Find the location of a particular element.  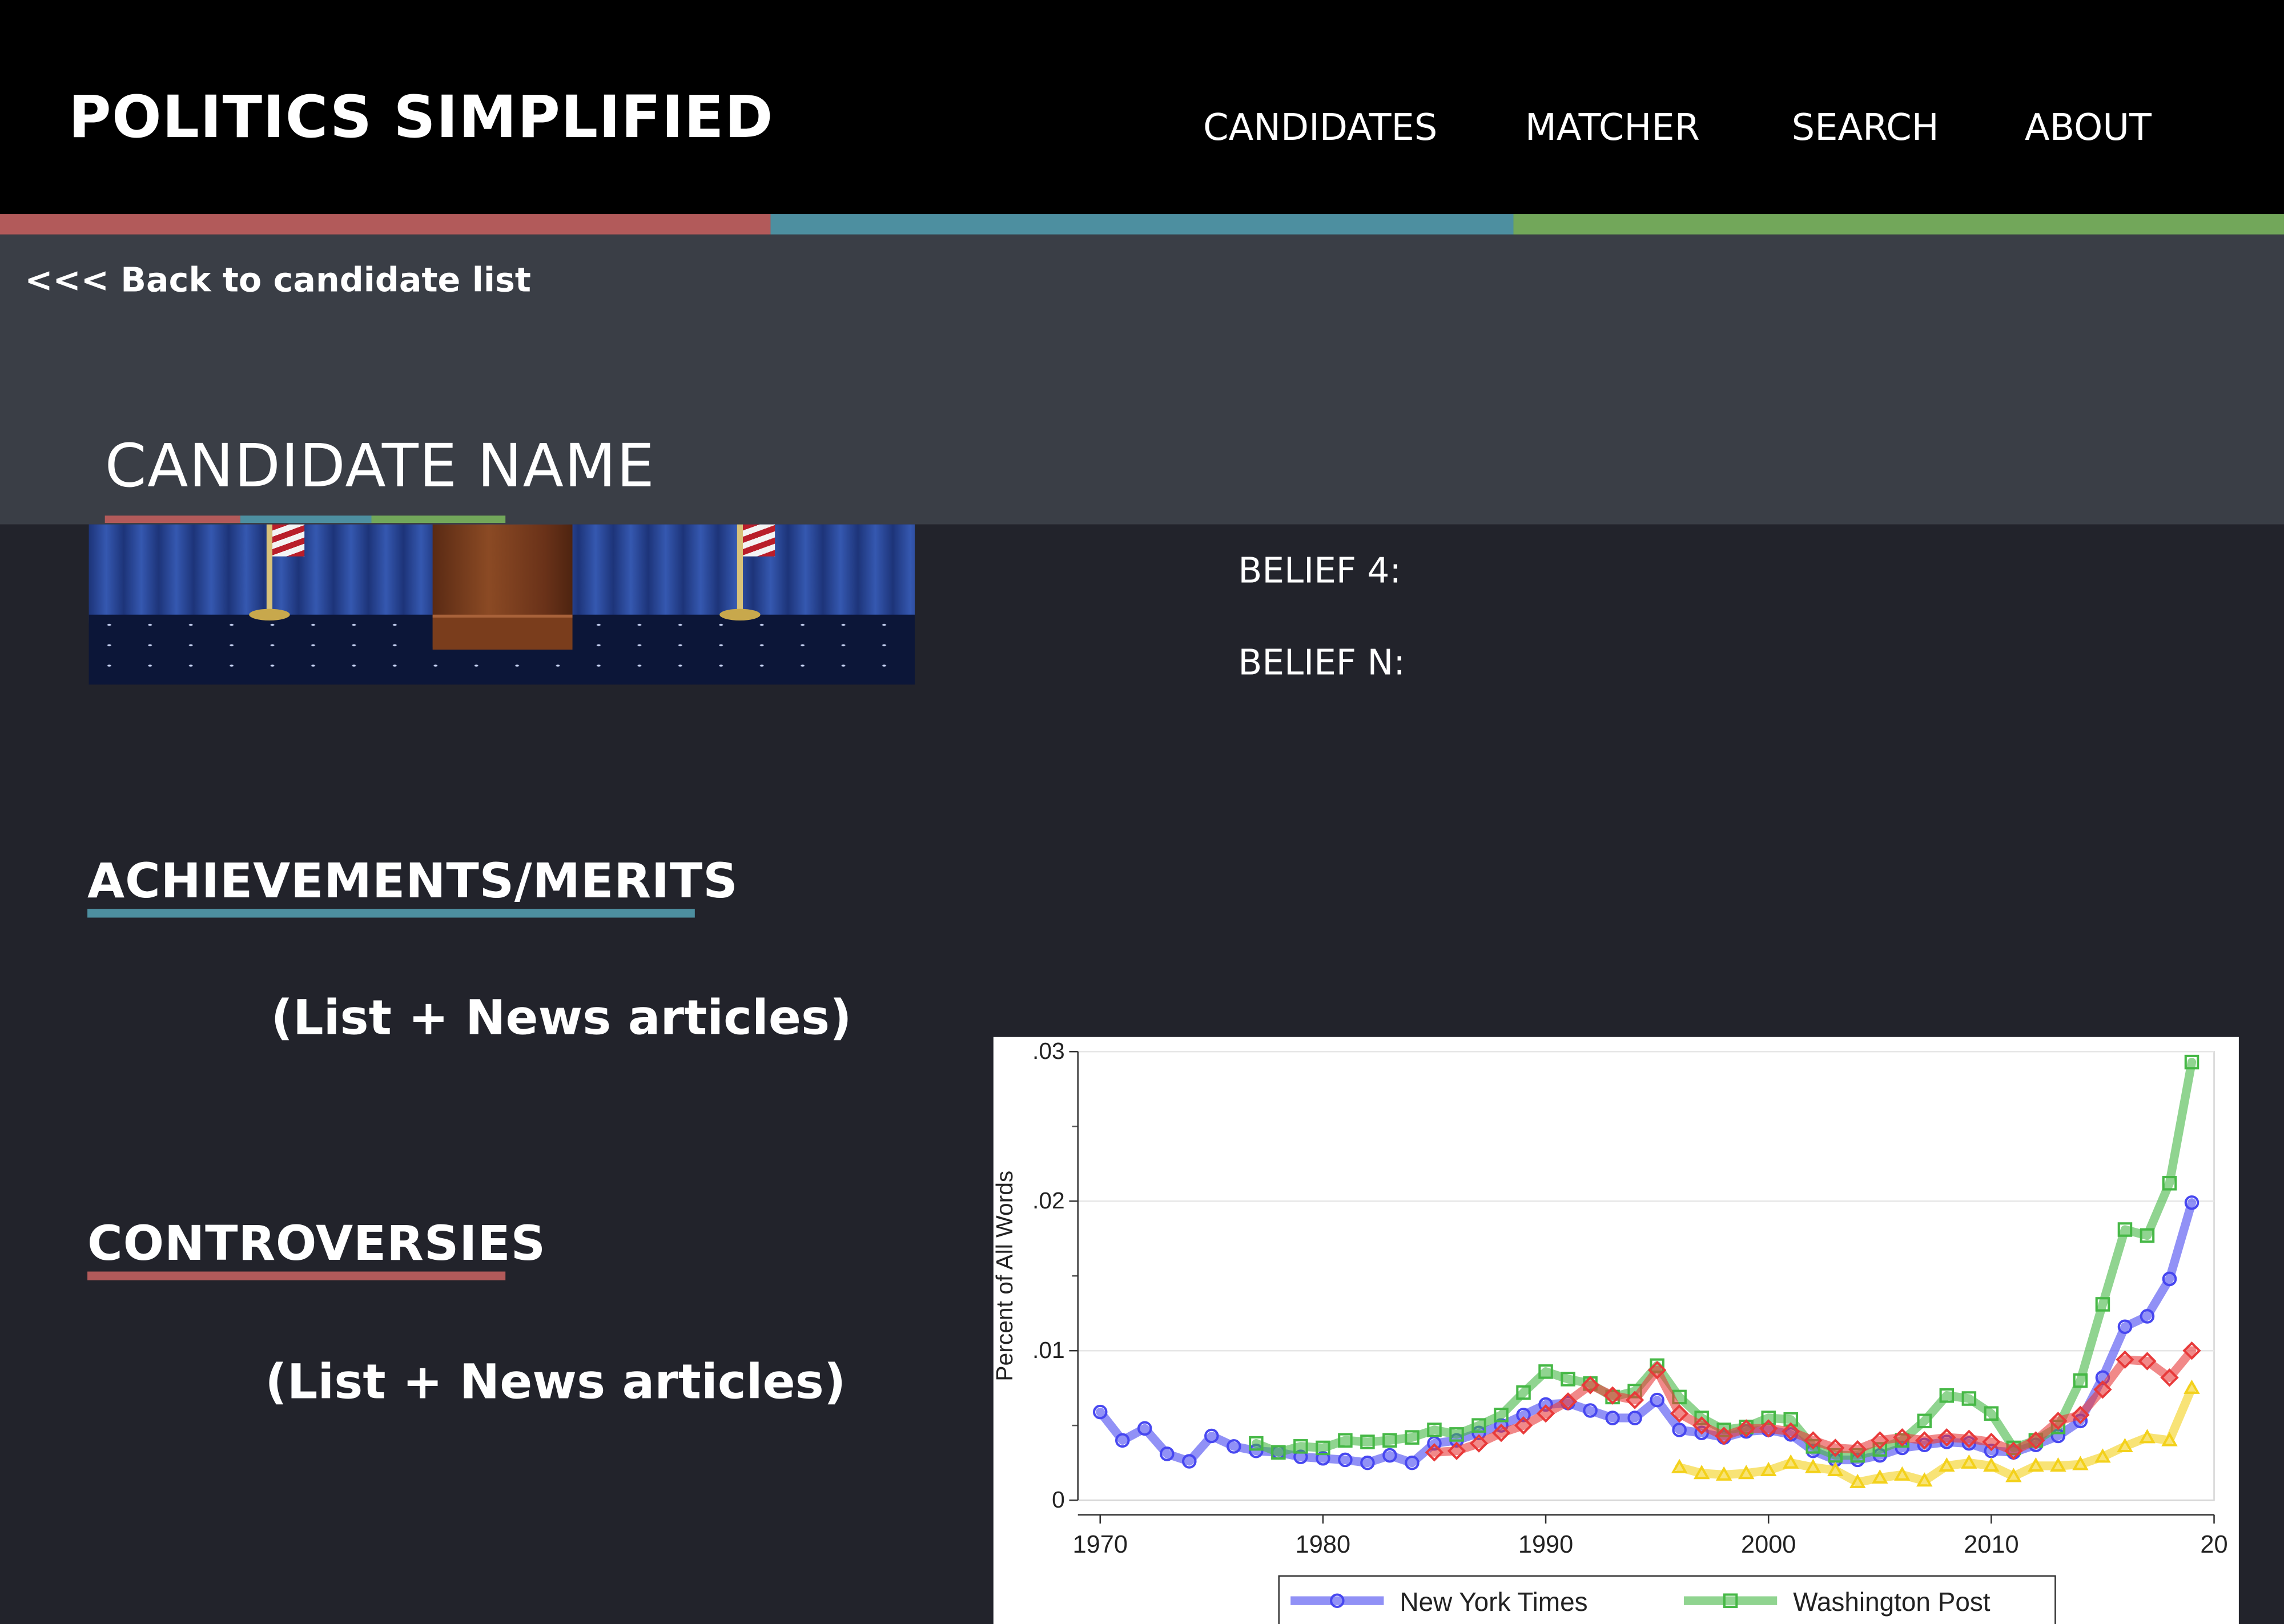

y-tick-label: 0 is located at coordinates (1058, 1499).